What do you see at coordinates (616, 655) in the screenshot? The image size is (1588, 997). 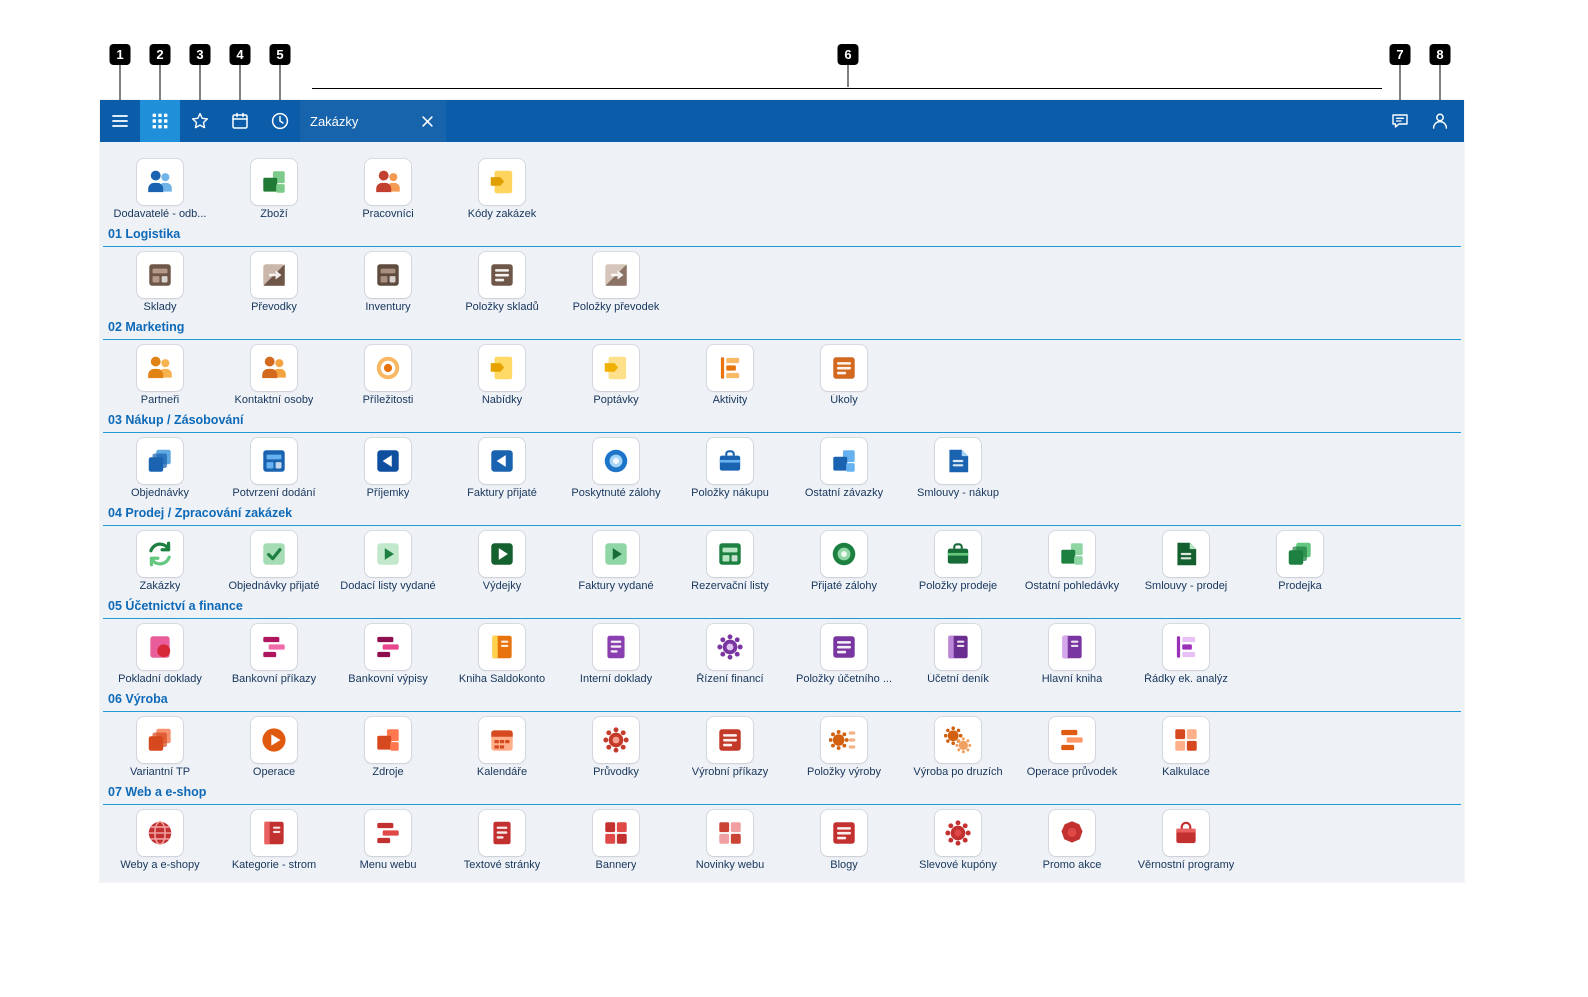 I see `app-tile: Interní doklady` at bounding box center [616, 655].